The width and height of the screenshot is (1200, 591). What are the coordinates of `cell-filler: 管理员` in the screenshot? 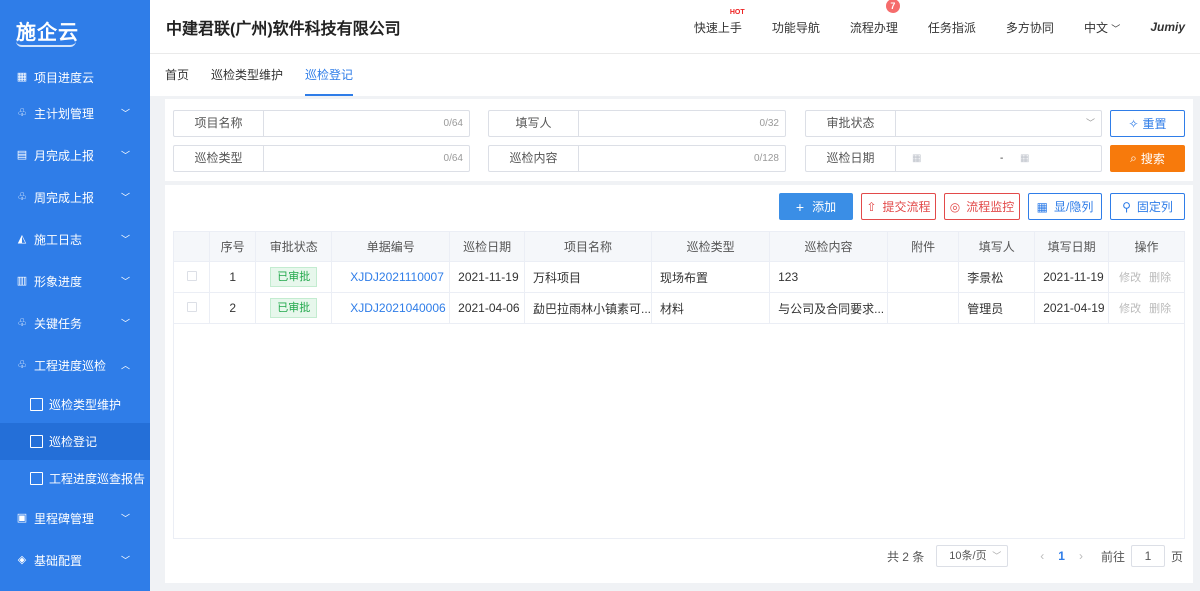 It's located at (997, 308).